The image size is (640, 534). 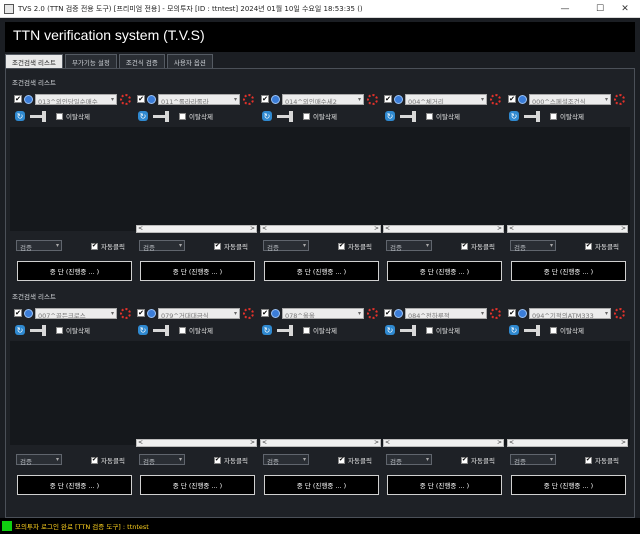 What do you see at coordinates (446, 99) in the screenshot?
I see `condition-select: 004^체거리 ▾` at bounding box center [446, 99].